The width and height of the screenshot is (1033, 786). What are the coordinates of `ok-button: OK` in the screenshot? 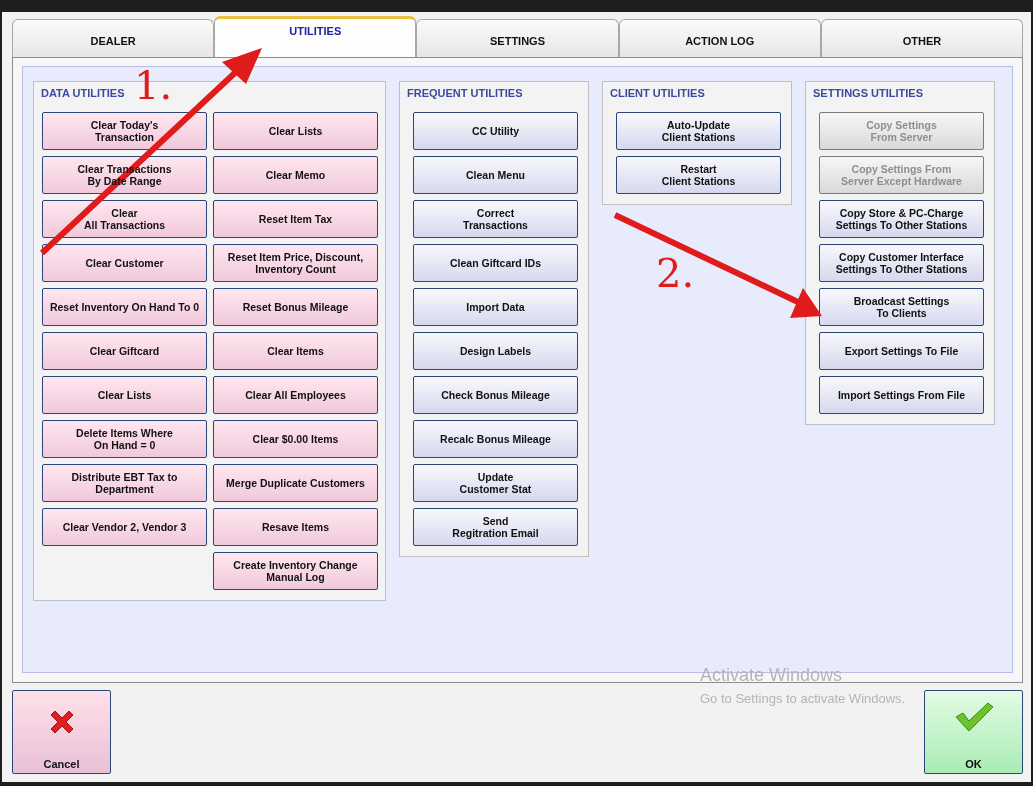 It's located at (973, 732).